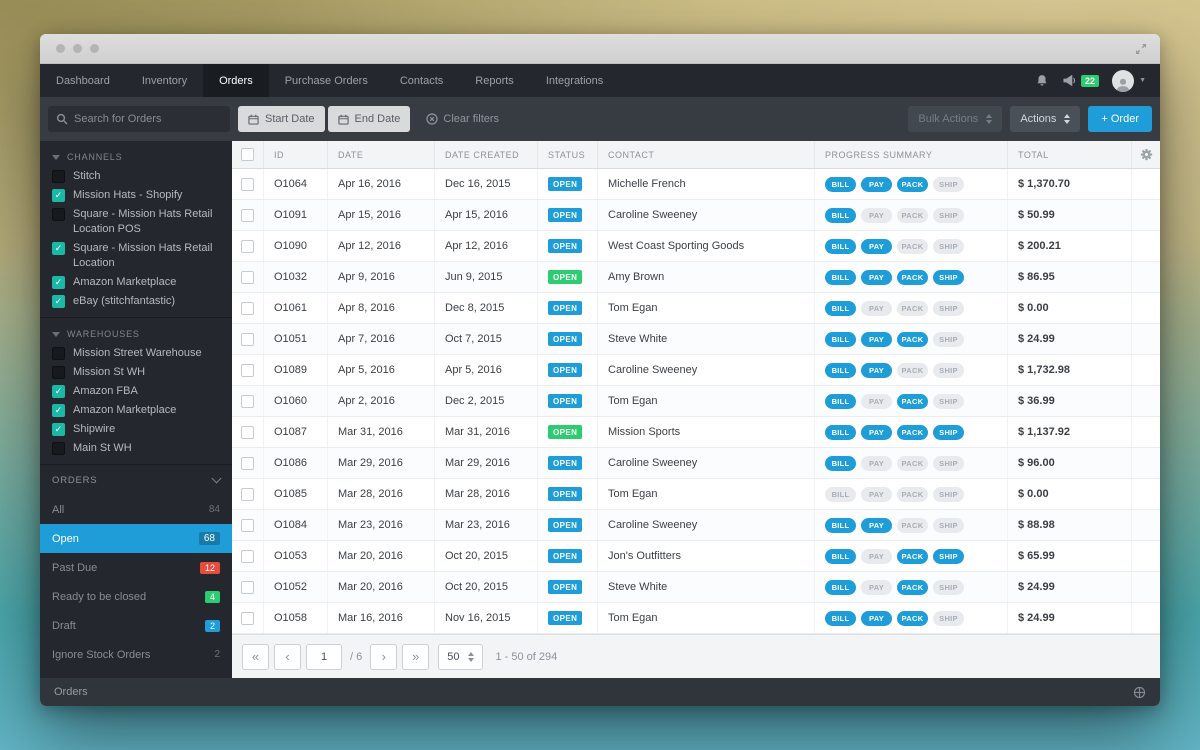 This screenshot has height=750, width=1200. What do you see at coordinates (136, 480) in the screenshot?
I see `orders-section-header: ORDERS` at bounding box center [136, 480].